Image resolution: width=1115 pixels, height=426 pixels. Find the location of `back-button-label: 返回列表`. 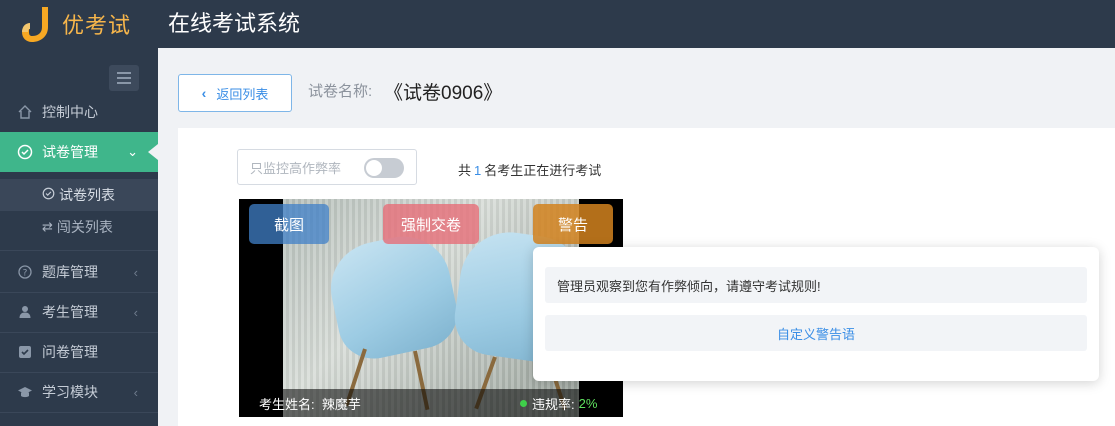

back-button-label: 返回列表 is located at coordinates (242, 94).